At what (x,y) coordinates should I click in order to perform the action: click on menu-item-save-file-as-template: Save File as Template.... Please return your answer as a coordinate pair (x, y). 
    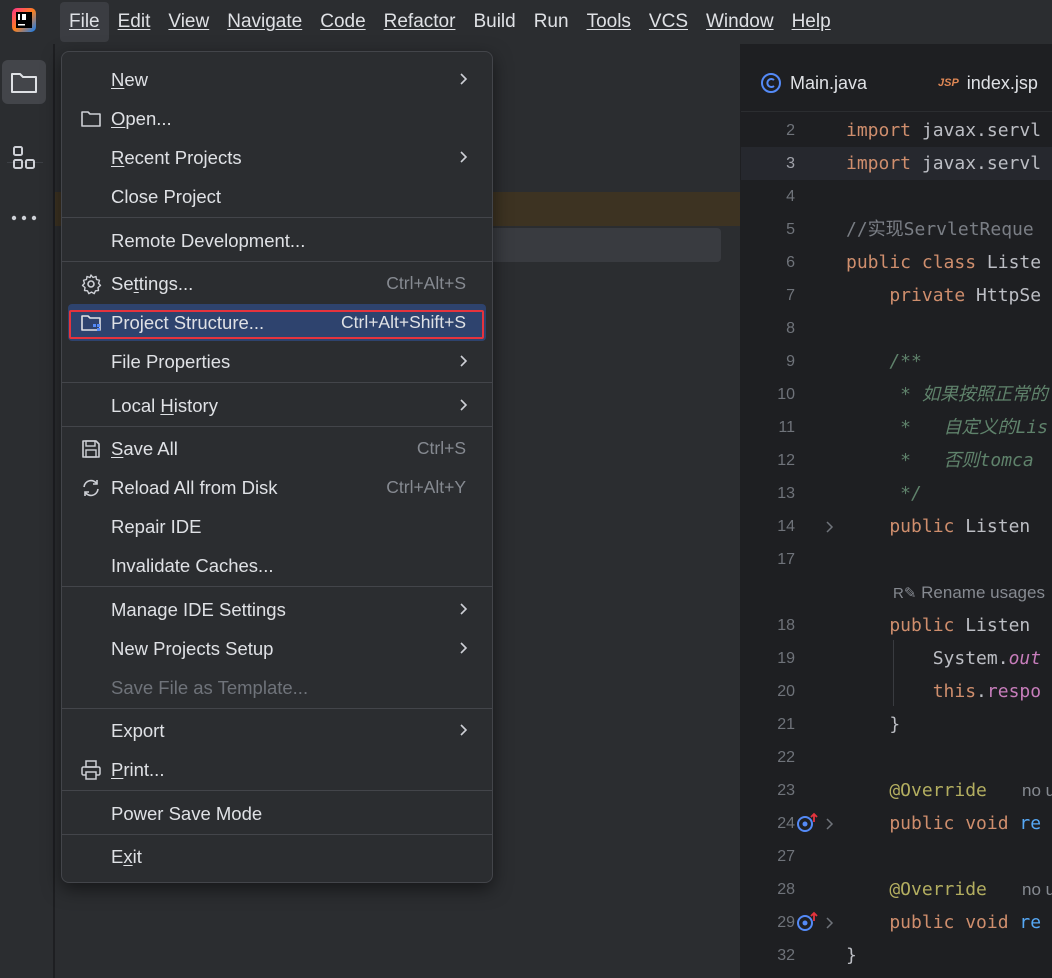
    Looking at the image, I should click on (277, 687).